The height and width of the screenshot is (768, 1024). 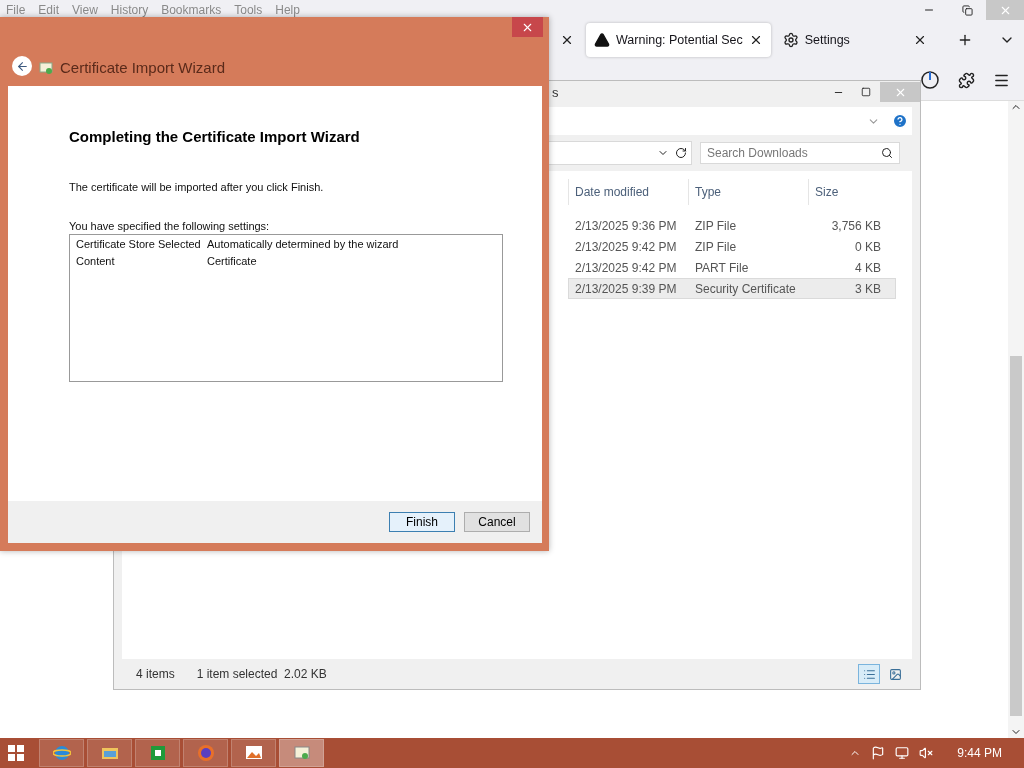 I want to click on back-button, so click(x=22, y=66).